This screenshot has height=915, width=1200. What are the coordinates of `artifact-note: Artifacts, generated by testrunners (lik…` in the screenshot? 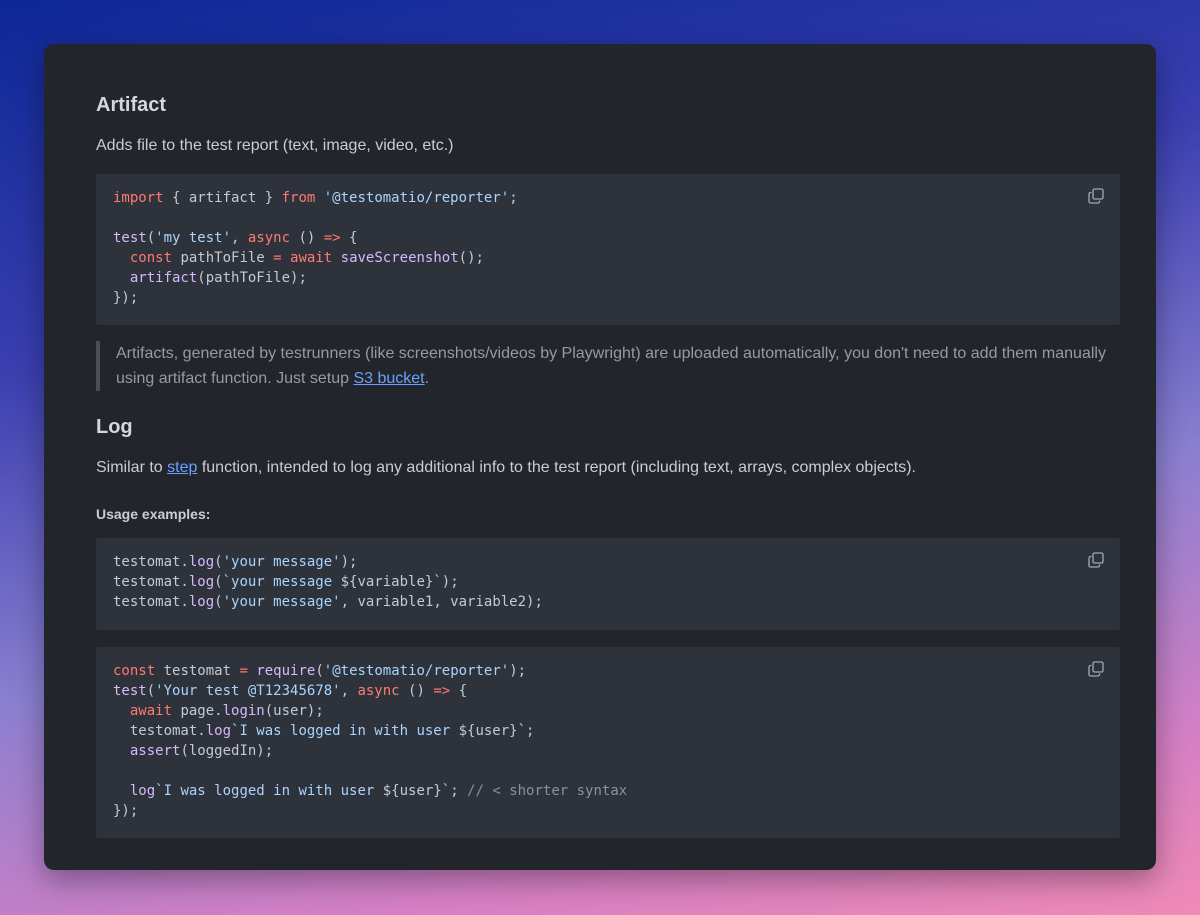 It's located at (608, 366).